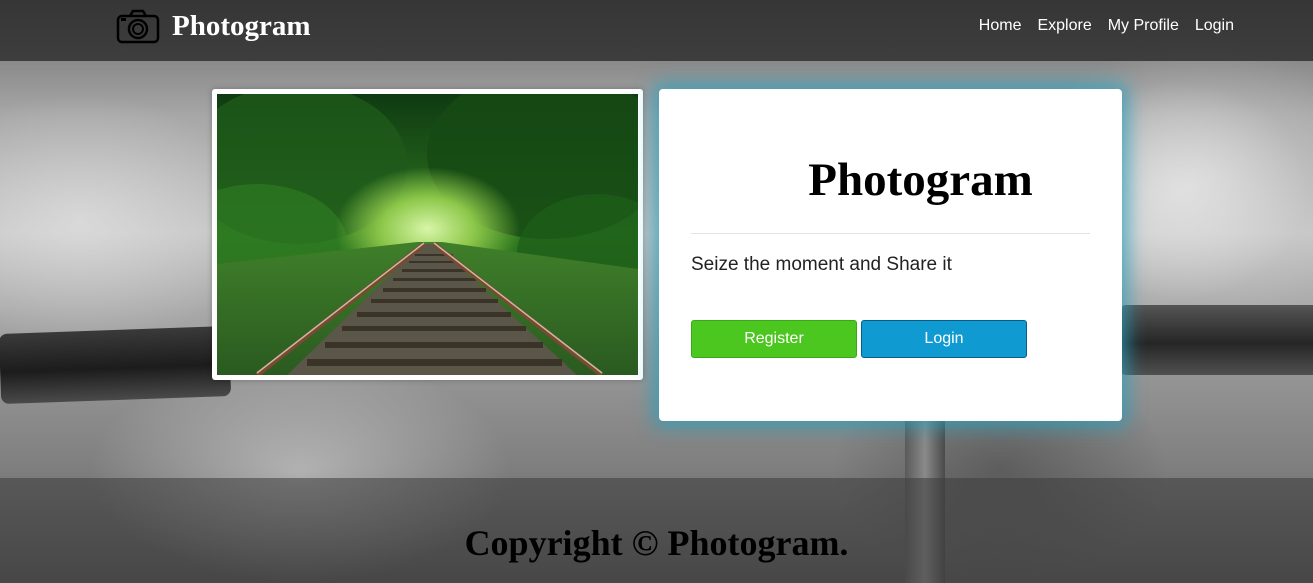 The width and height of the screenshot is (1313, 583). What do you see at coordinates (1143, 26) in the screenshot?
I see `nav-link-my-profile: My Profile` at bounding box center [1143, 26].